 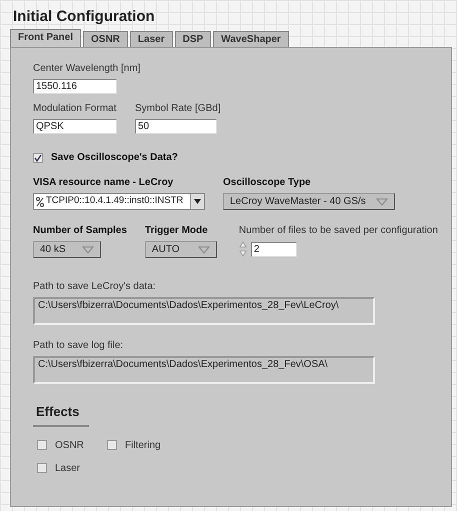 What do you see at coordinates (105, 39) in the screenshot?
I see `tab: OSNR` at bounding box center [105, 39].